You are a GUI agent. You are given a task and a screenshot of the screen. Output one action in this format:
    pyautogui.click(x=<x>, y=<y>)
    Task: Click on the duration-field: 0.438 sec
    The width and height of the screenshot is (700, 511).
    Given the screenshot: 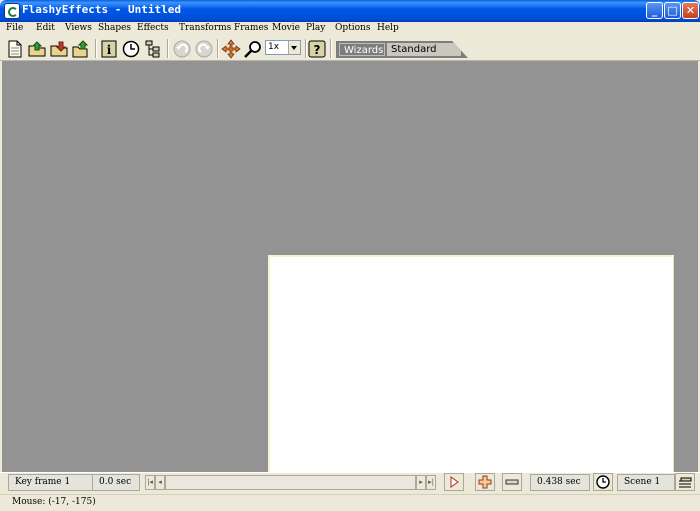 What is the action you would take?
    pyautogui.click(x=560, y=482)
    